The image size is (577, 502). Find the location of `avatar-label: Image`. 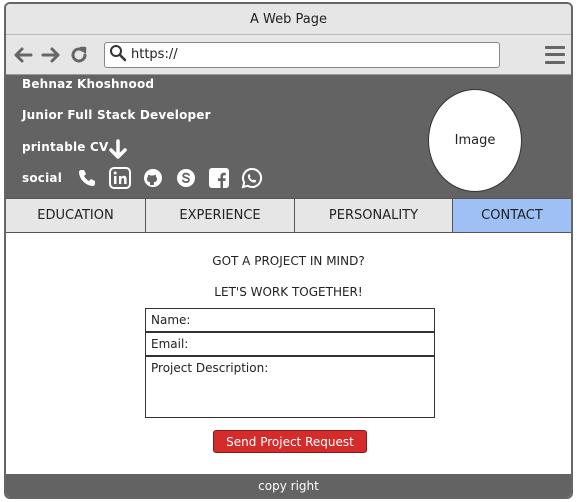

avatar-label: Image is located at coordinates (475, 140).